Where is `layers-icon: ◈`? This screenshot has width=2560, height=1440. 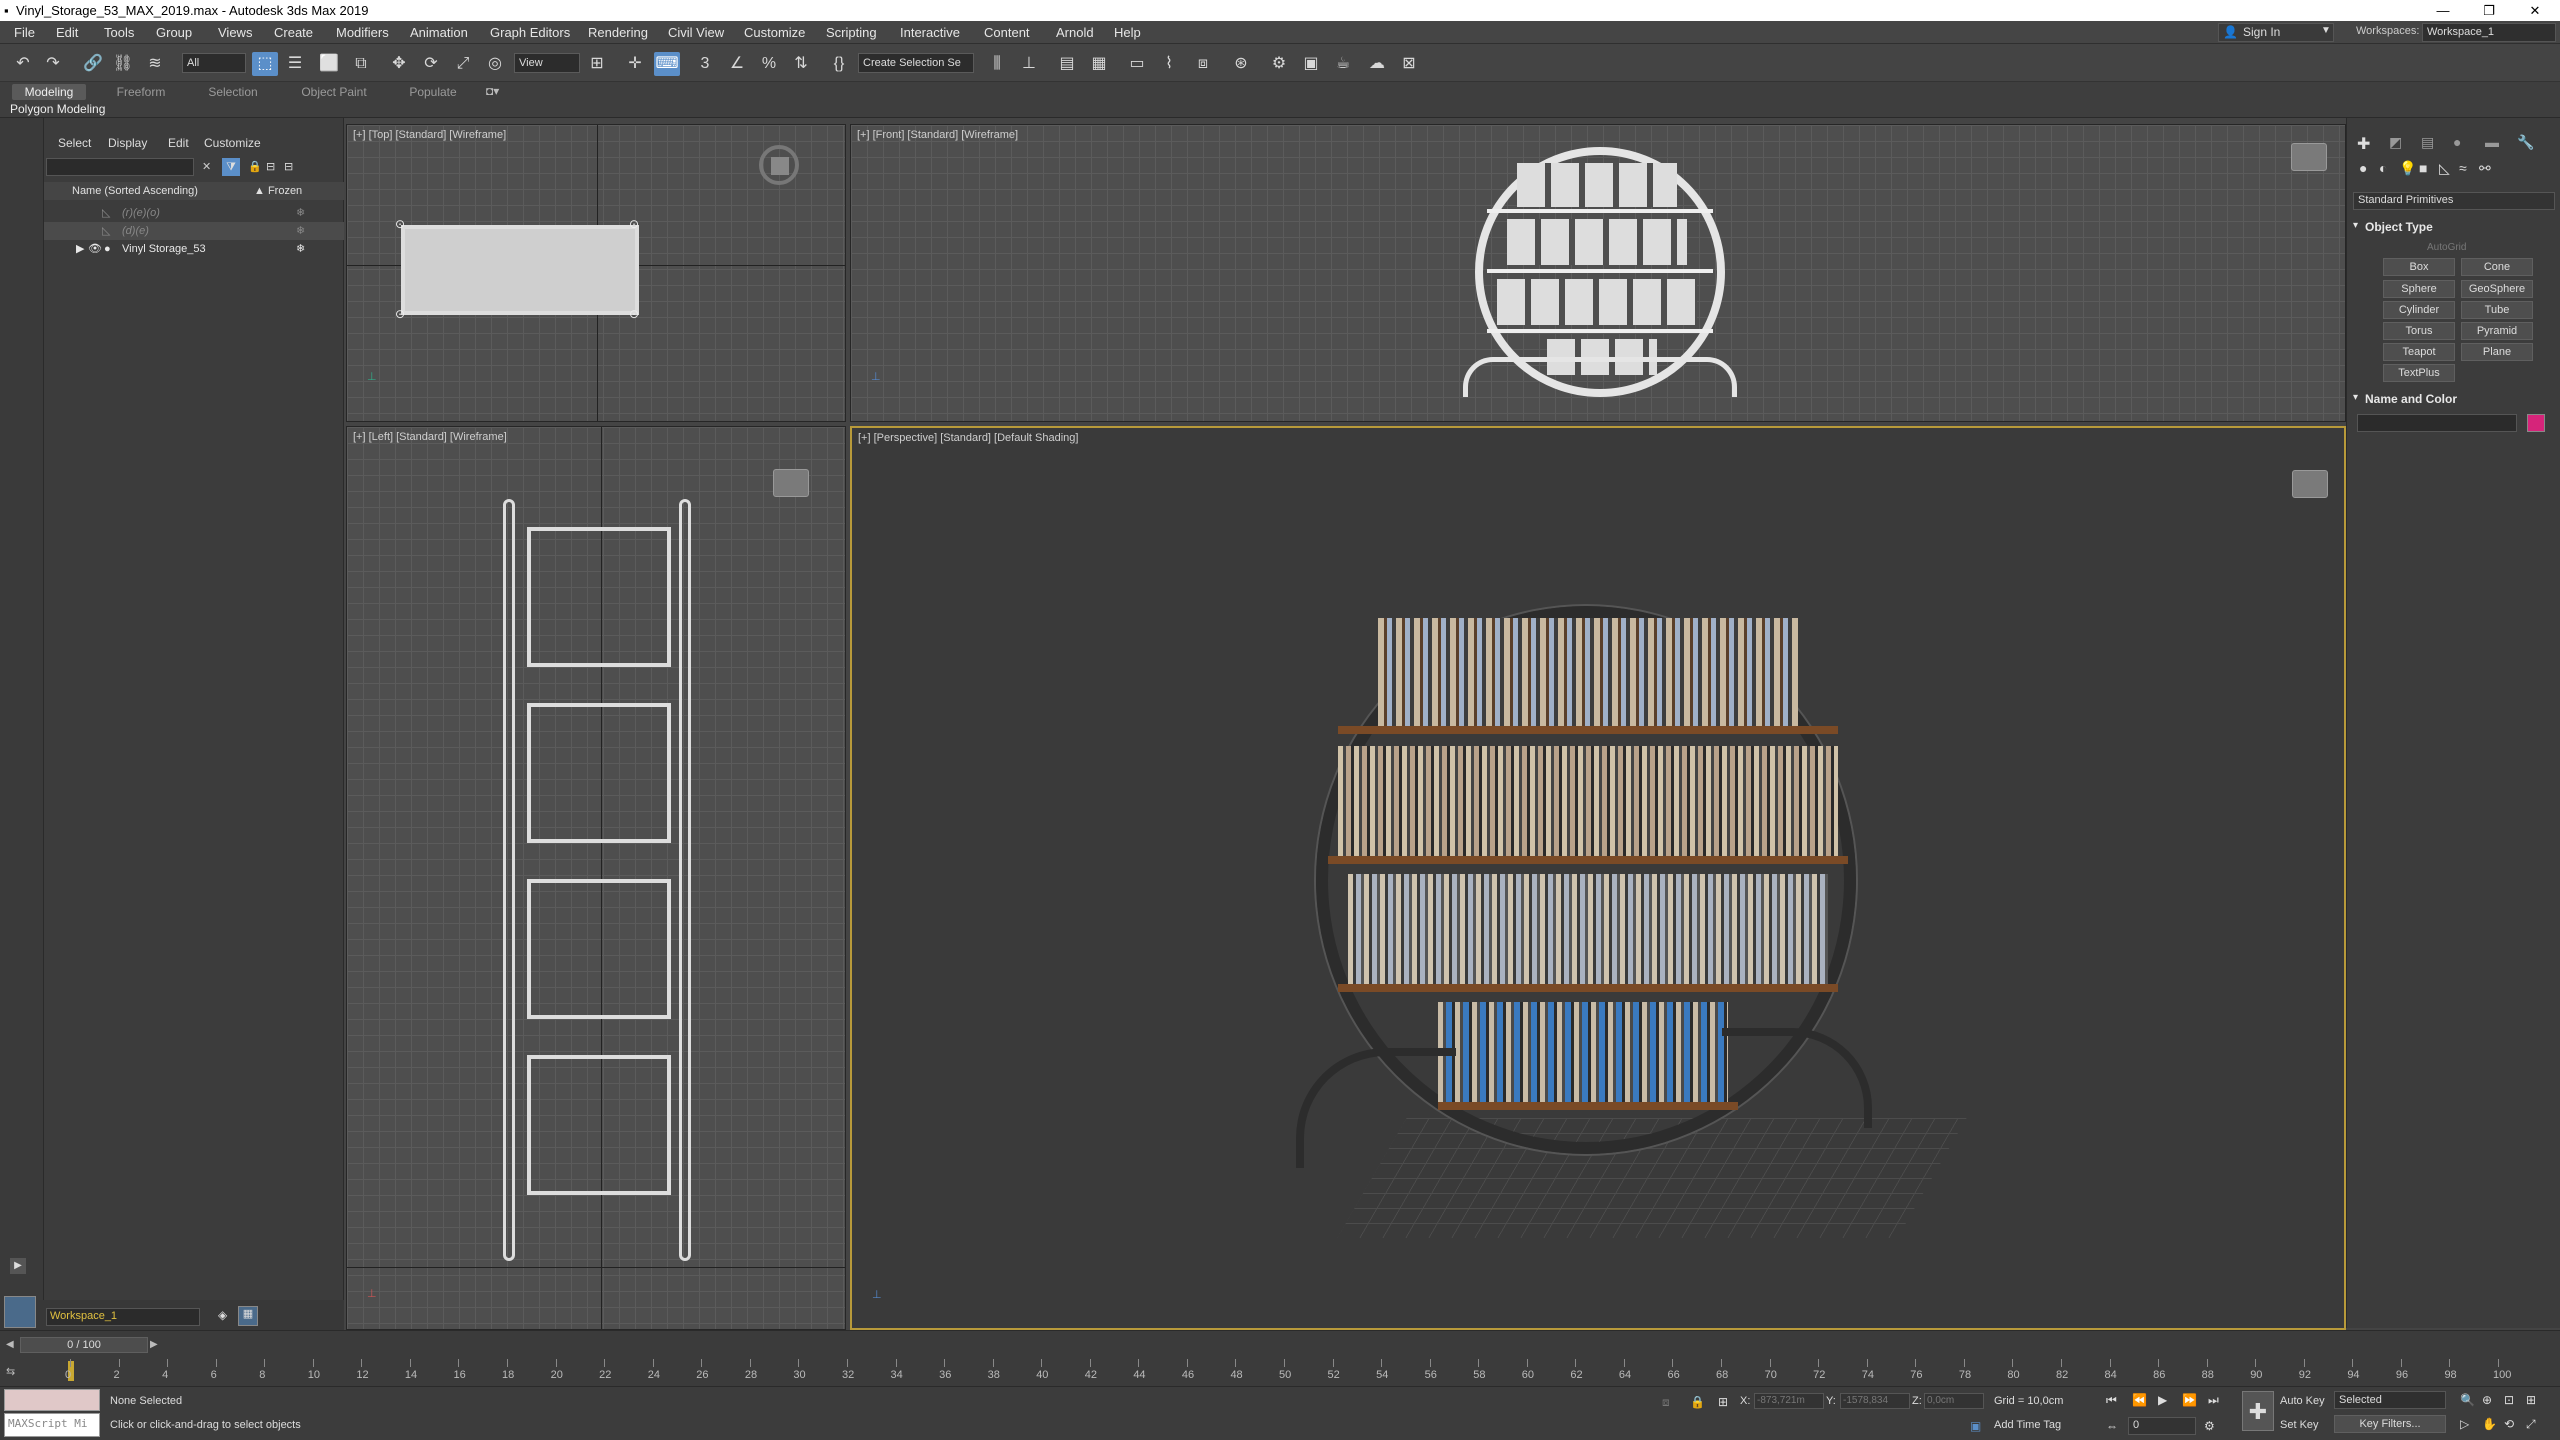
layers-icon: ◈ is located at coordinates (222, 1315).